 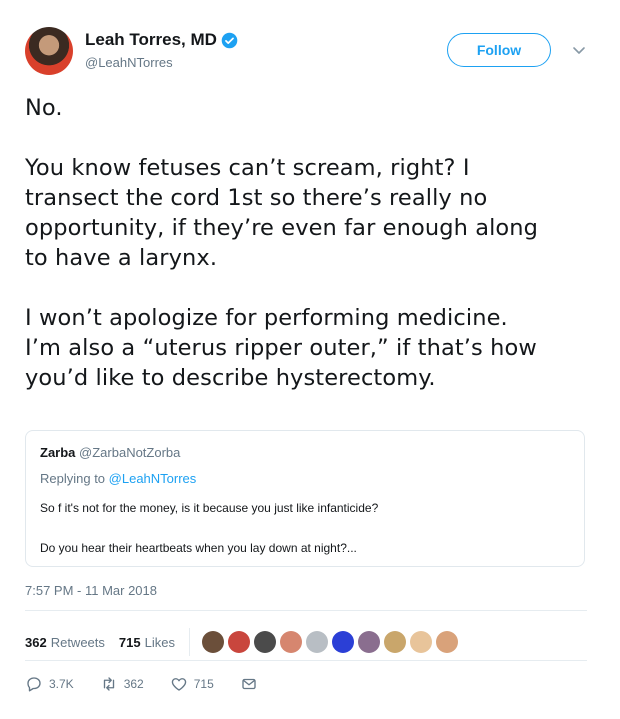 I want to click on tweet-actions: 3.7K 362 715, so click(x=157, y=684).